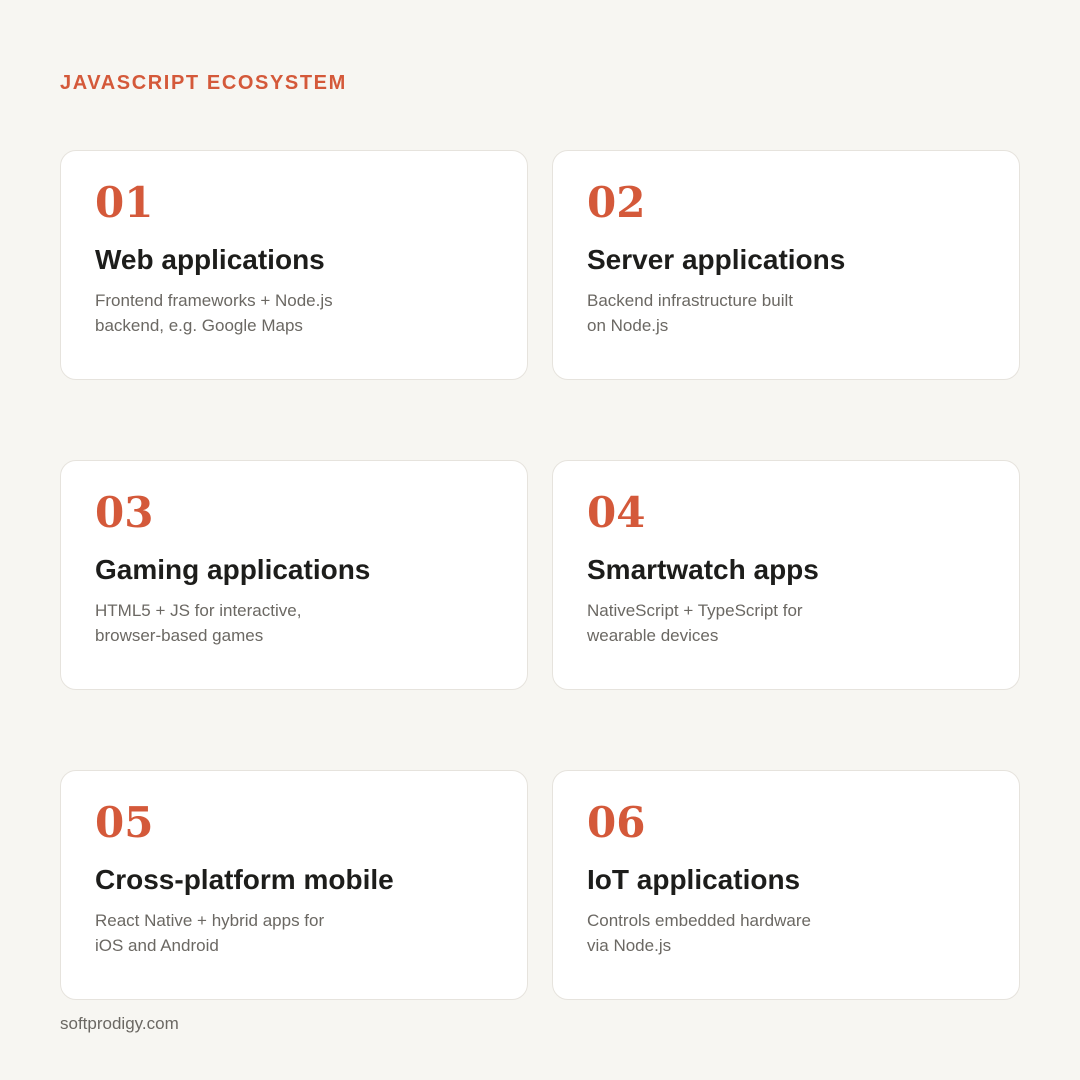  Describe the element at coordinates (616, 822) in the screenshot. I see `card-number: 06` at that location.